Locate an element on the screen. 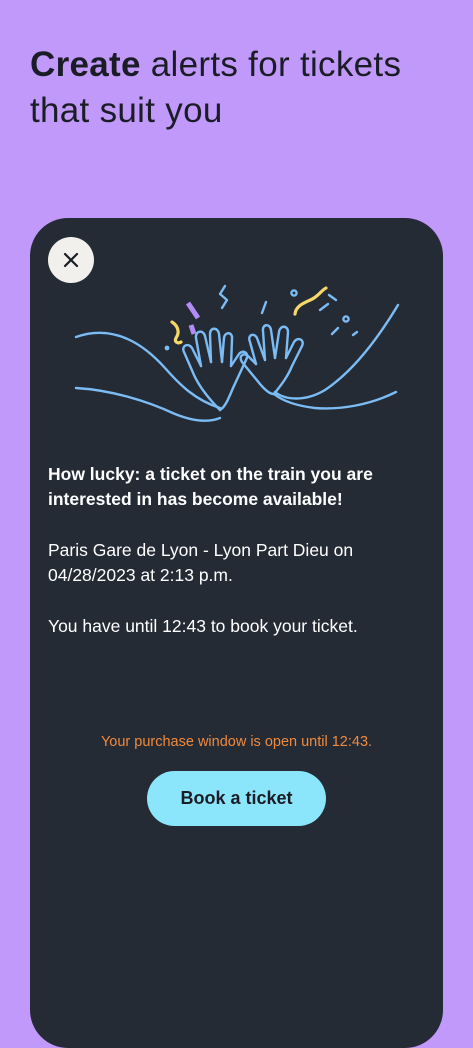 The width and height of the screenshot is (473, 1048). close-button is located at coordinates (71, 260).